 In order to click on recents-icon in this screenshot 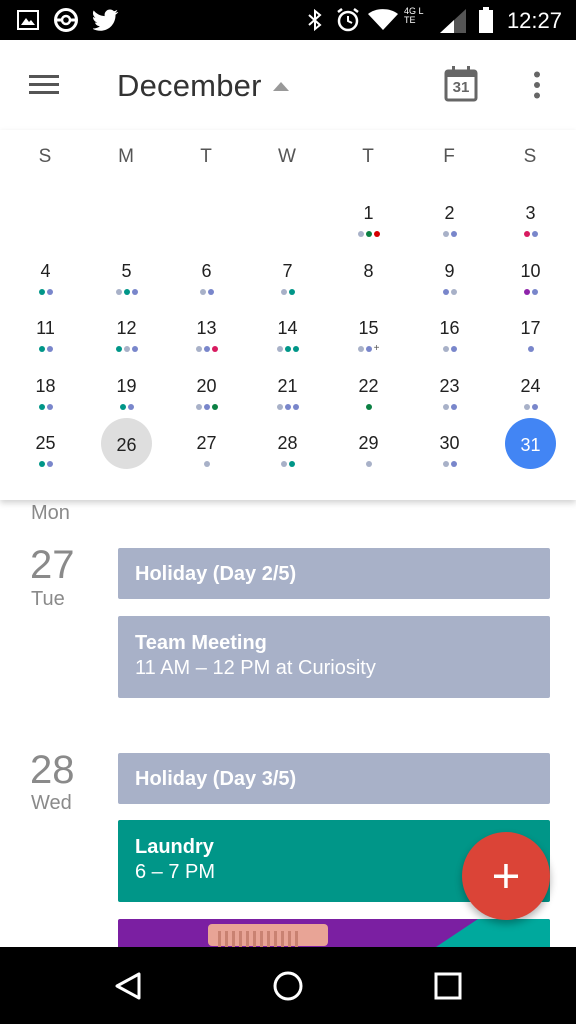, I will do `click(448, 986)`.